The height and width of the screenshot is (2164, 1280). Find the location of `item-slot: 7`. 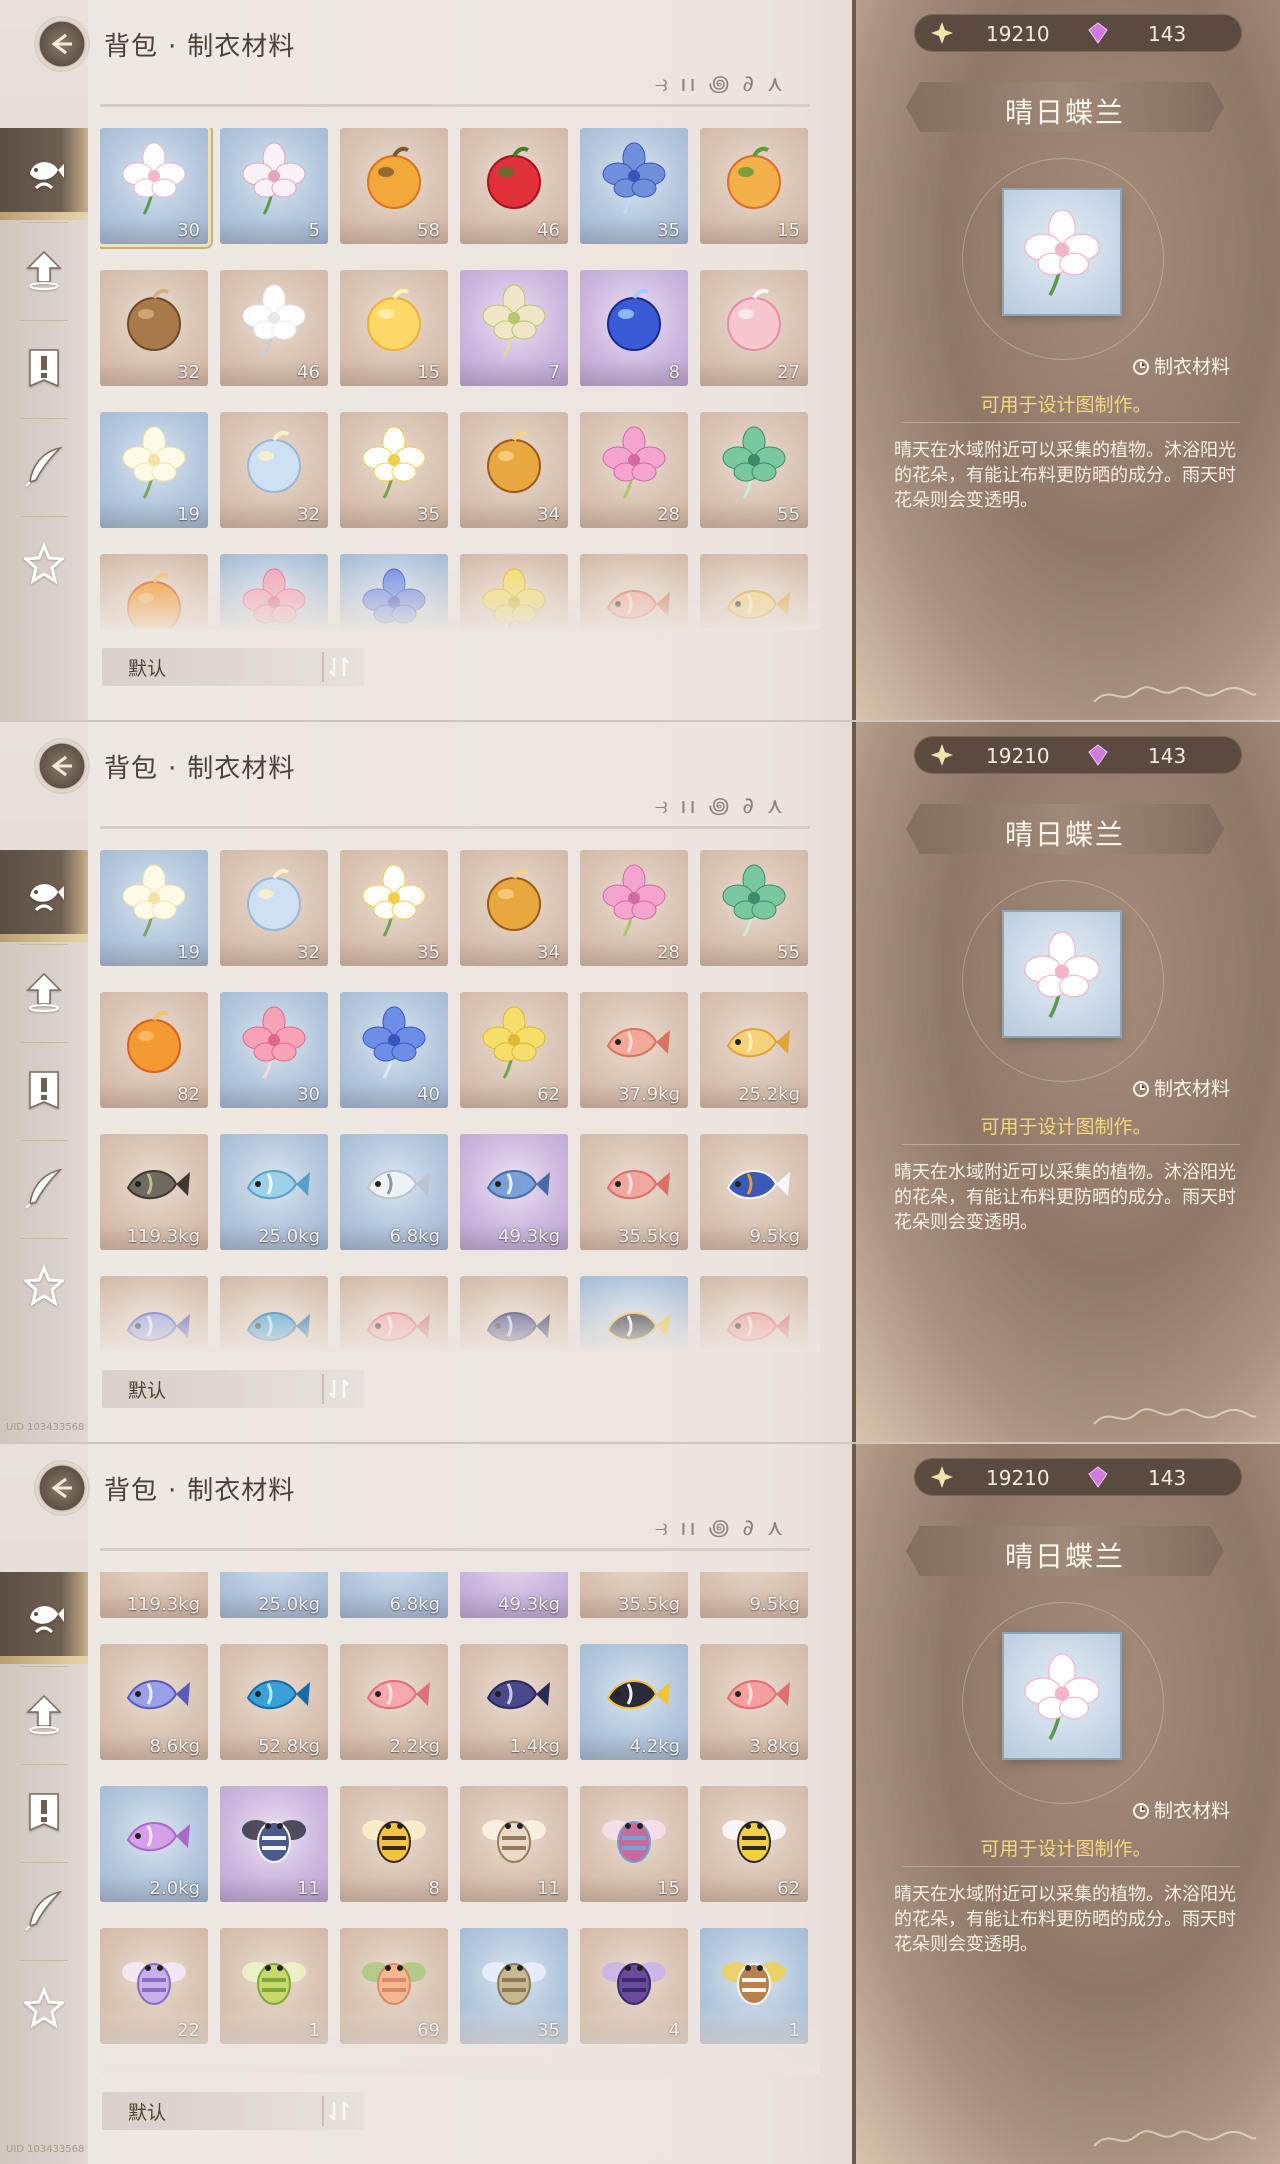

item-slot: 7 is located at coordinates (514, 328).